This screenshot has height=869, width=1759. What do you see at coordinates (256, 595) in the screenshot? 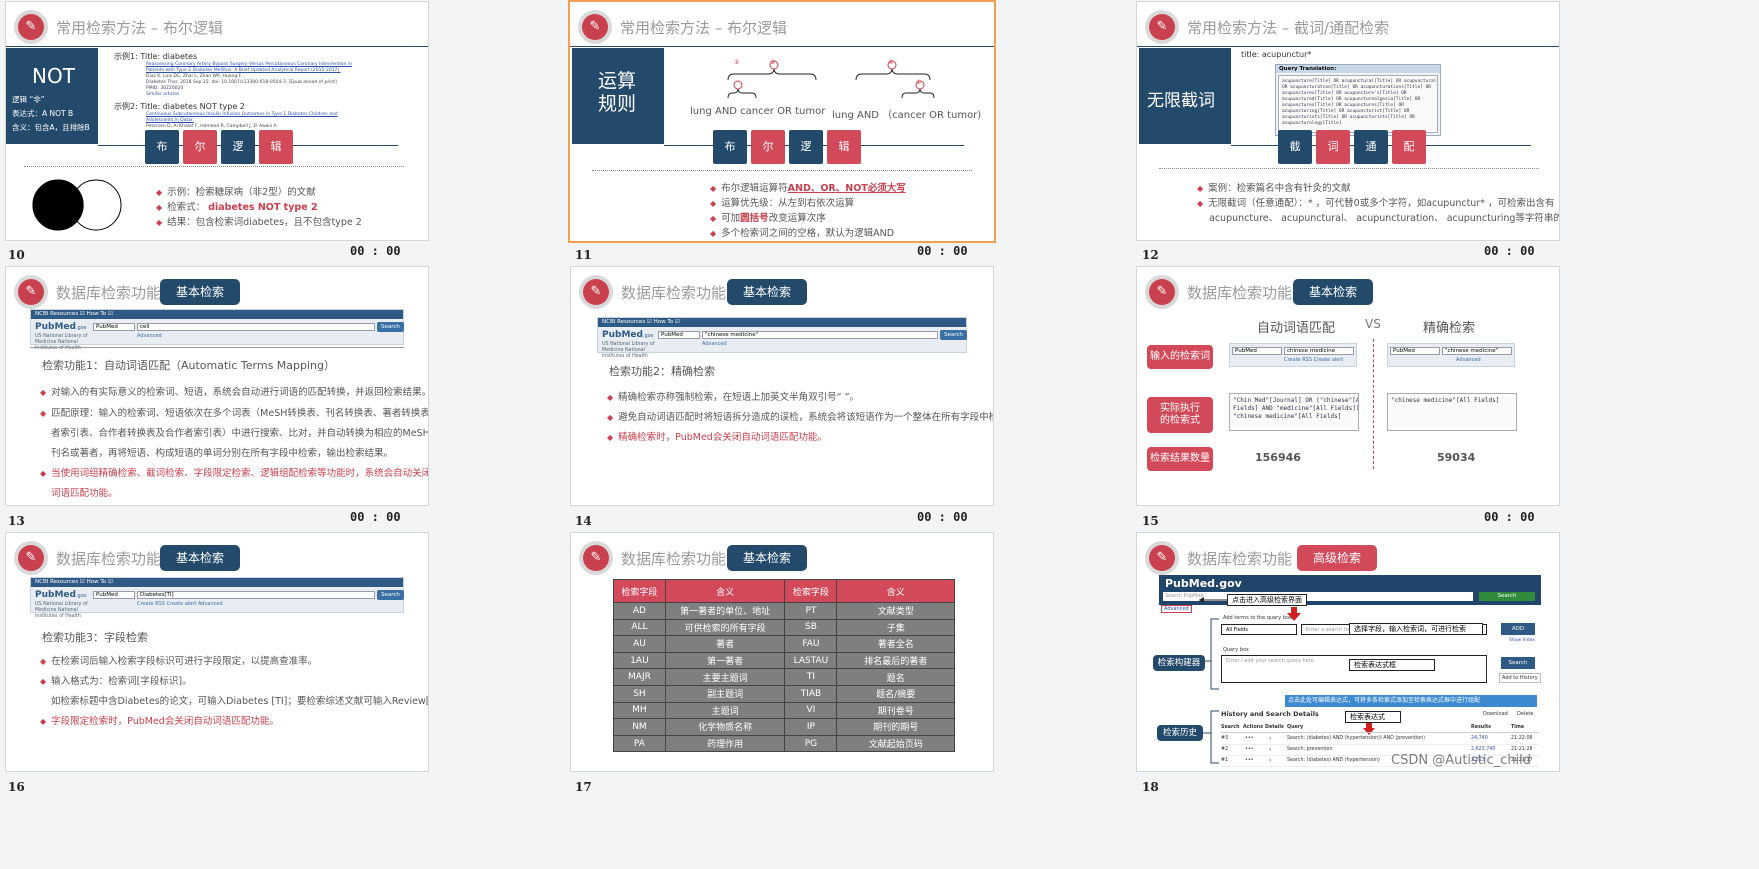
I see `search-input: Diabetes[TI]` at bounding box center [256, 595].